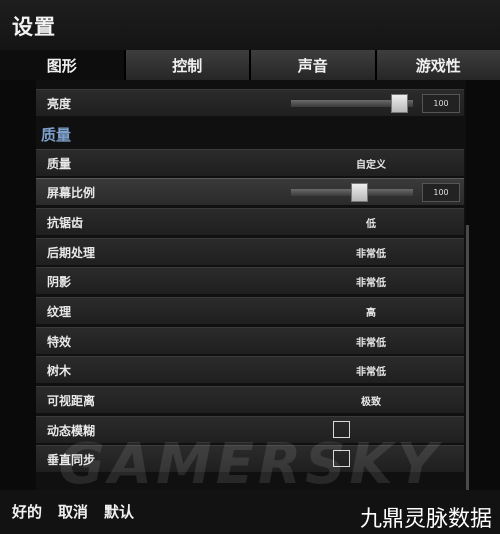 The width and height of the screenshot is (500, 534). What do you see at coordinates (359, 192) in the screenshot?
I see `screen-ratio-slider-thumb` at bounding box center [359, 192].